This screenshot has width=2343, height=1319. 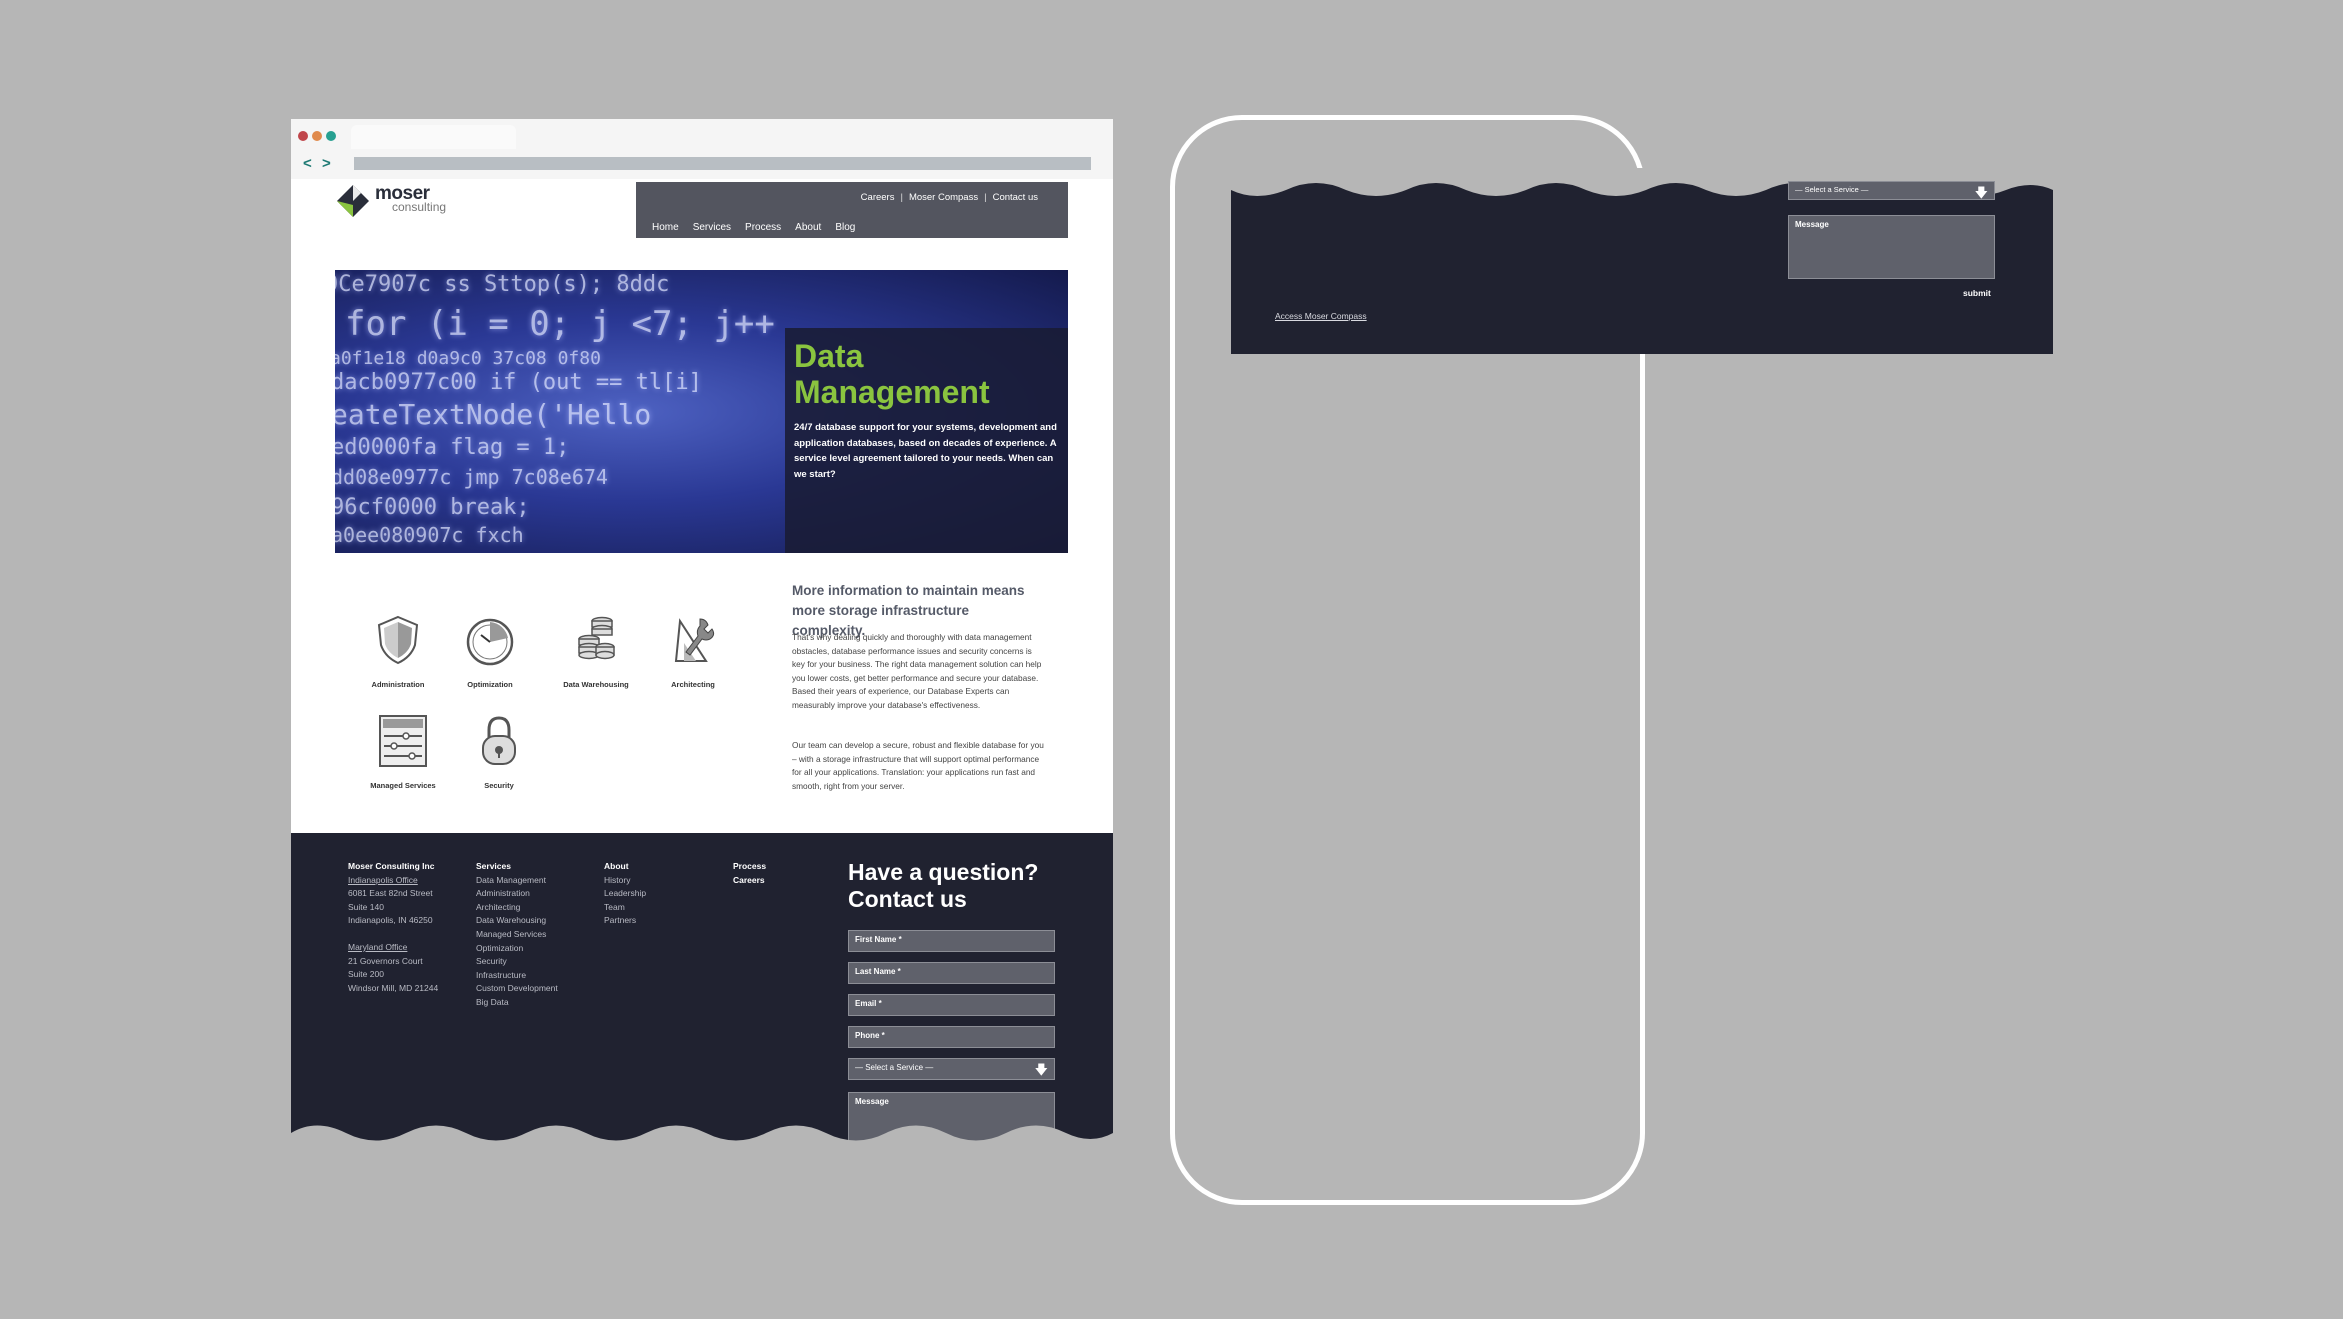 I want to click on address-line: Suite 200, so click(x=366, y=974).